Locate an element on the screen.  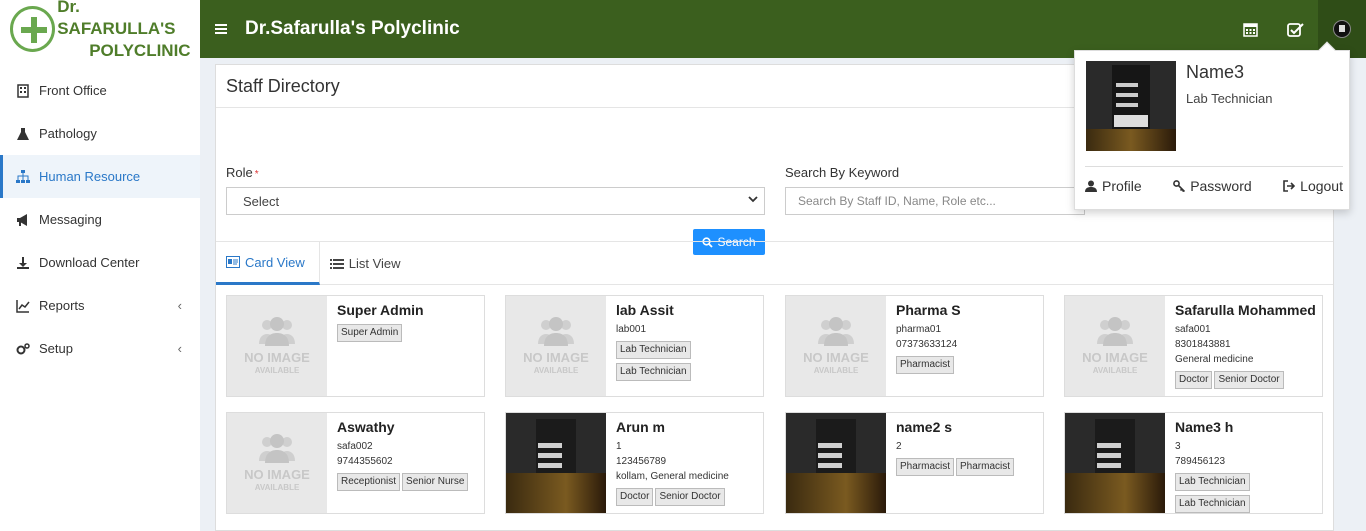
user-name: Name3 is located at coordinates (1215, 72).